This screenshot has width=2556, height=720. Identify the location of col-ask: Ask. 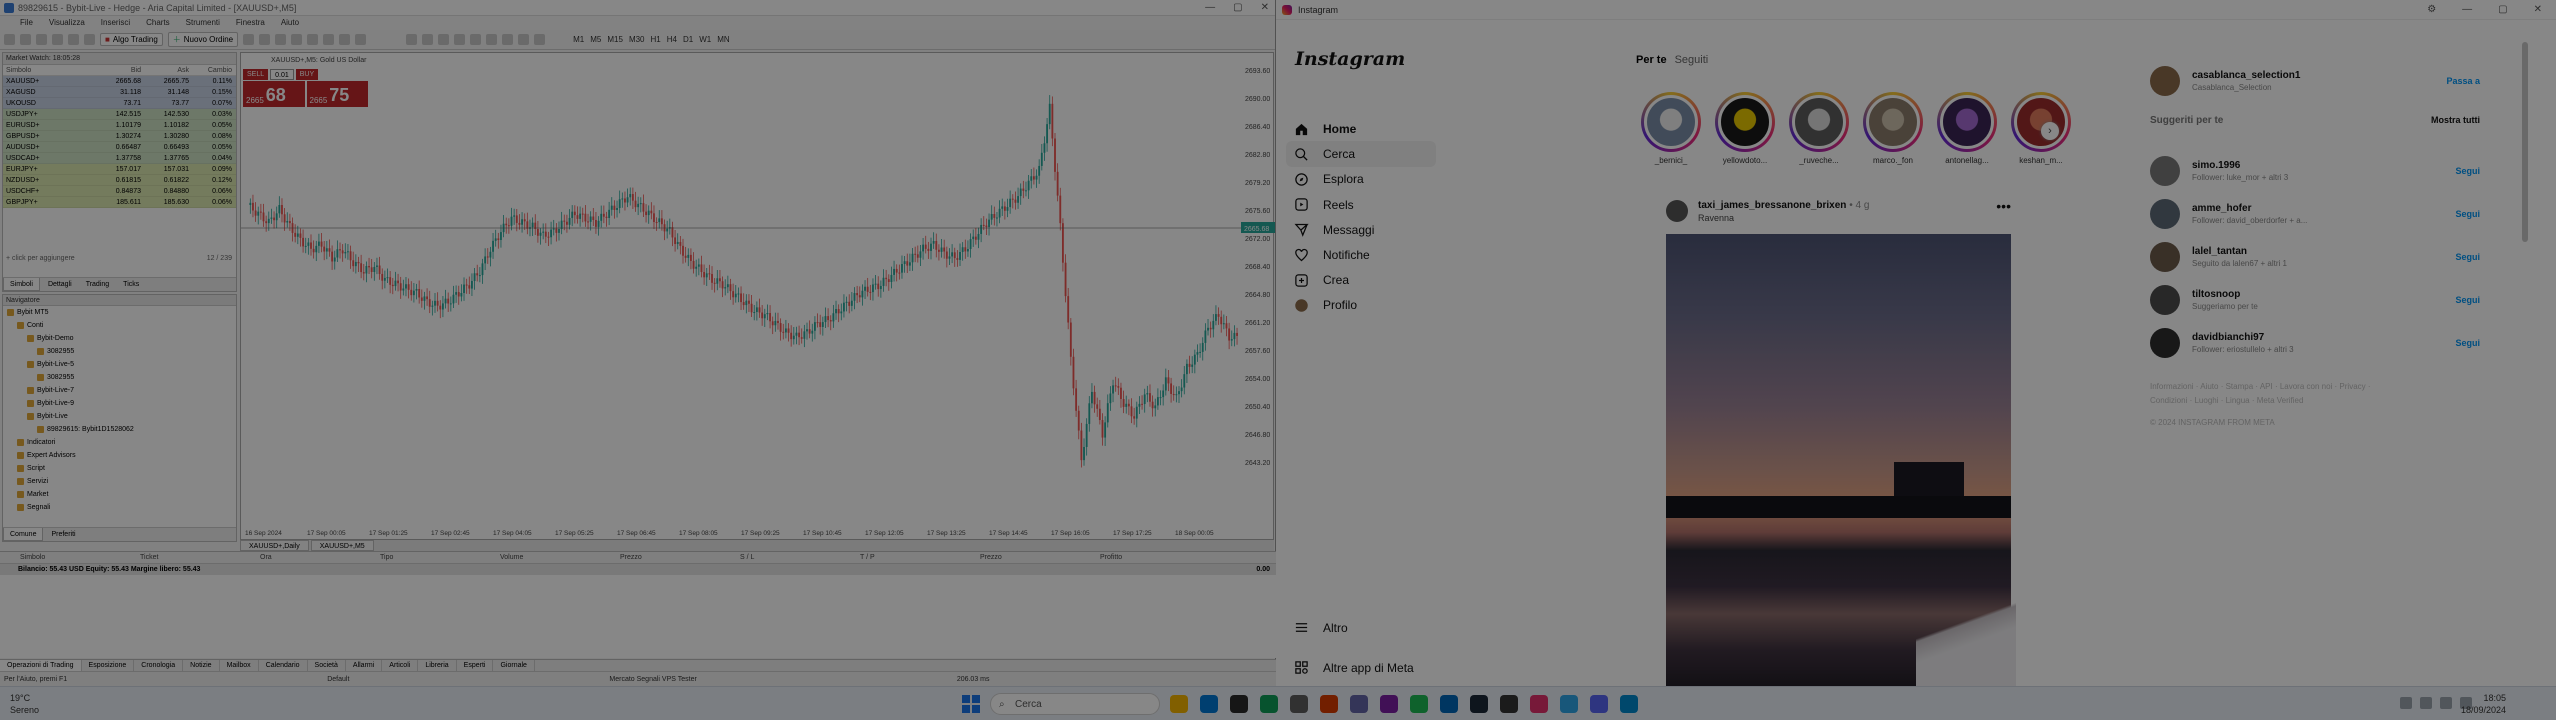
(165, 70).